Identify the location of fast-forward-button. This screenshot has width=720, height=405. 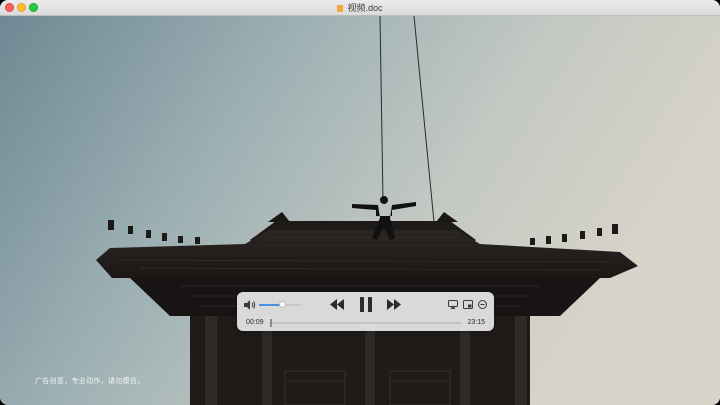
(394, 304).